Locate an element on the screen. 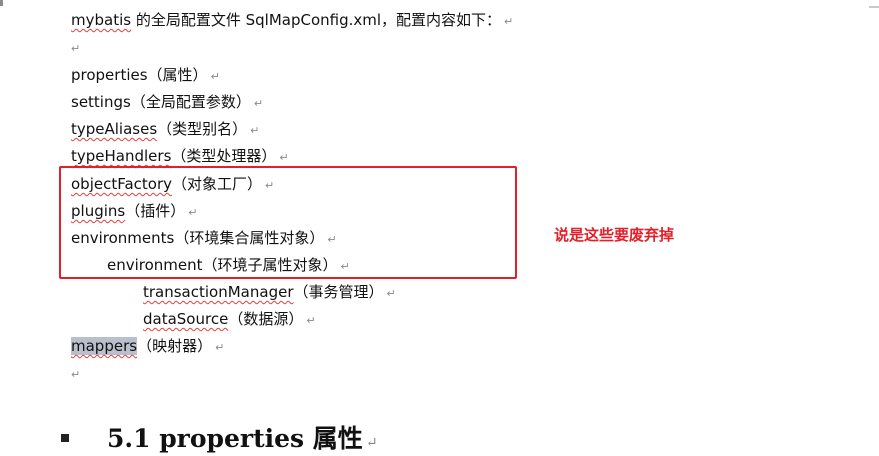  config-item-mappers: mappers（映射器） ↵ is located at coordinates (148, 346).